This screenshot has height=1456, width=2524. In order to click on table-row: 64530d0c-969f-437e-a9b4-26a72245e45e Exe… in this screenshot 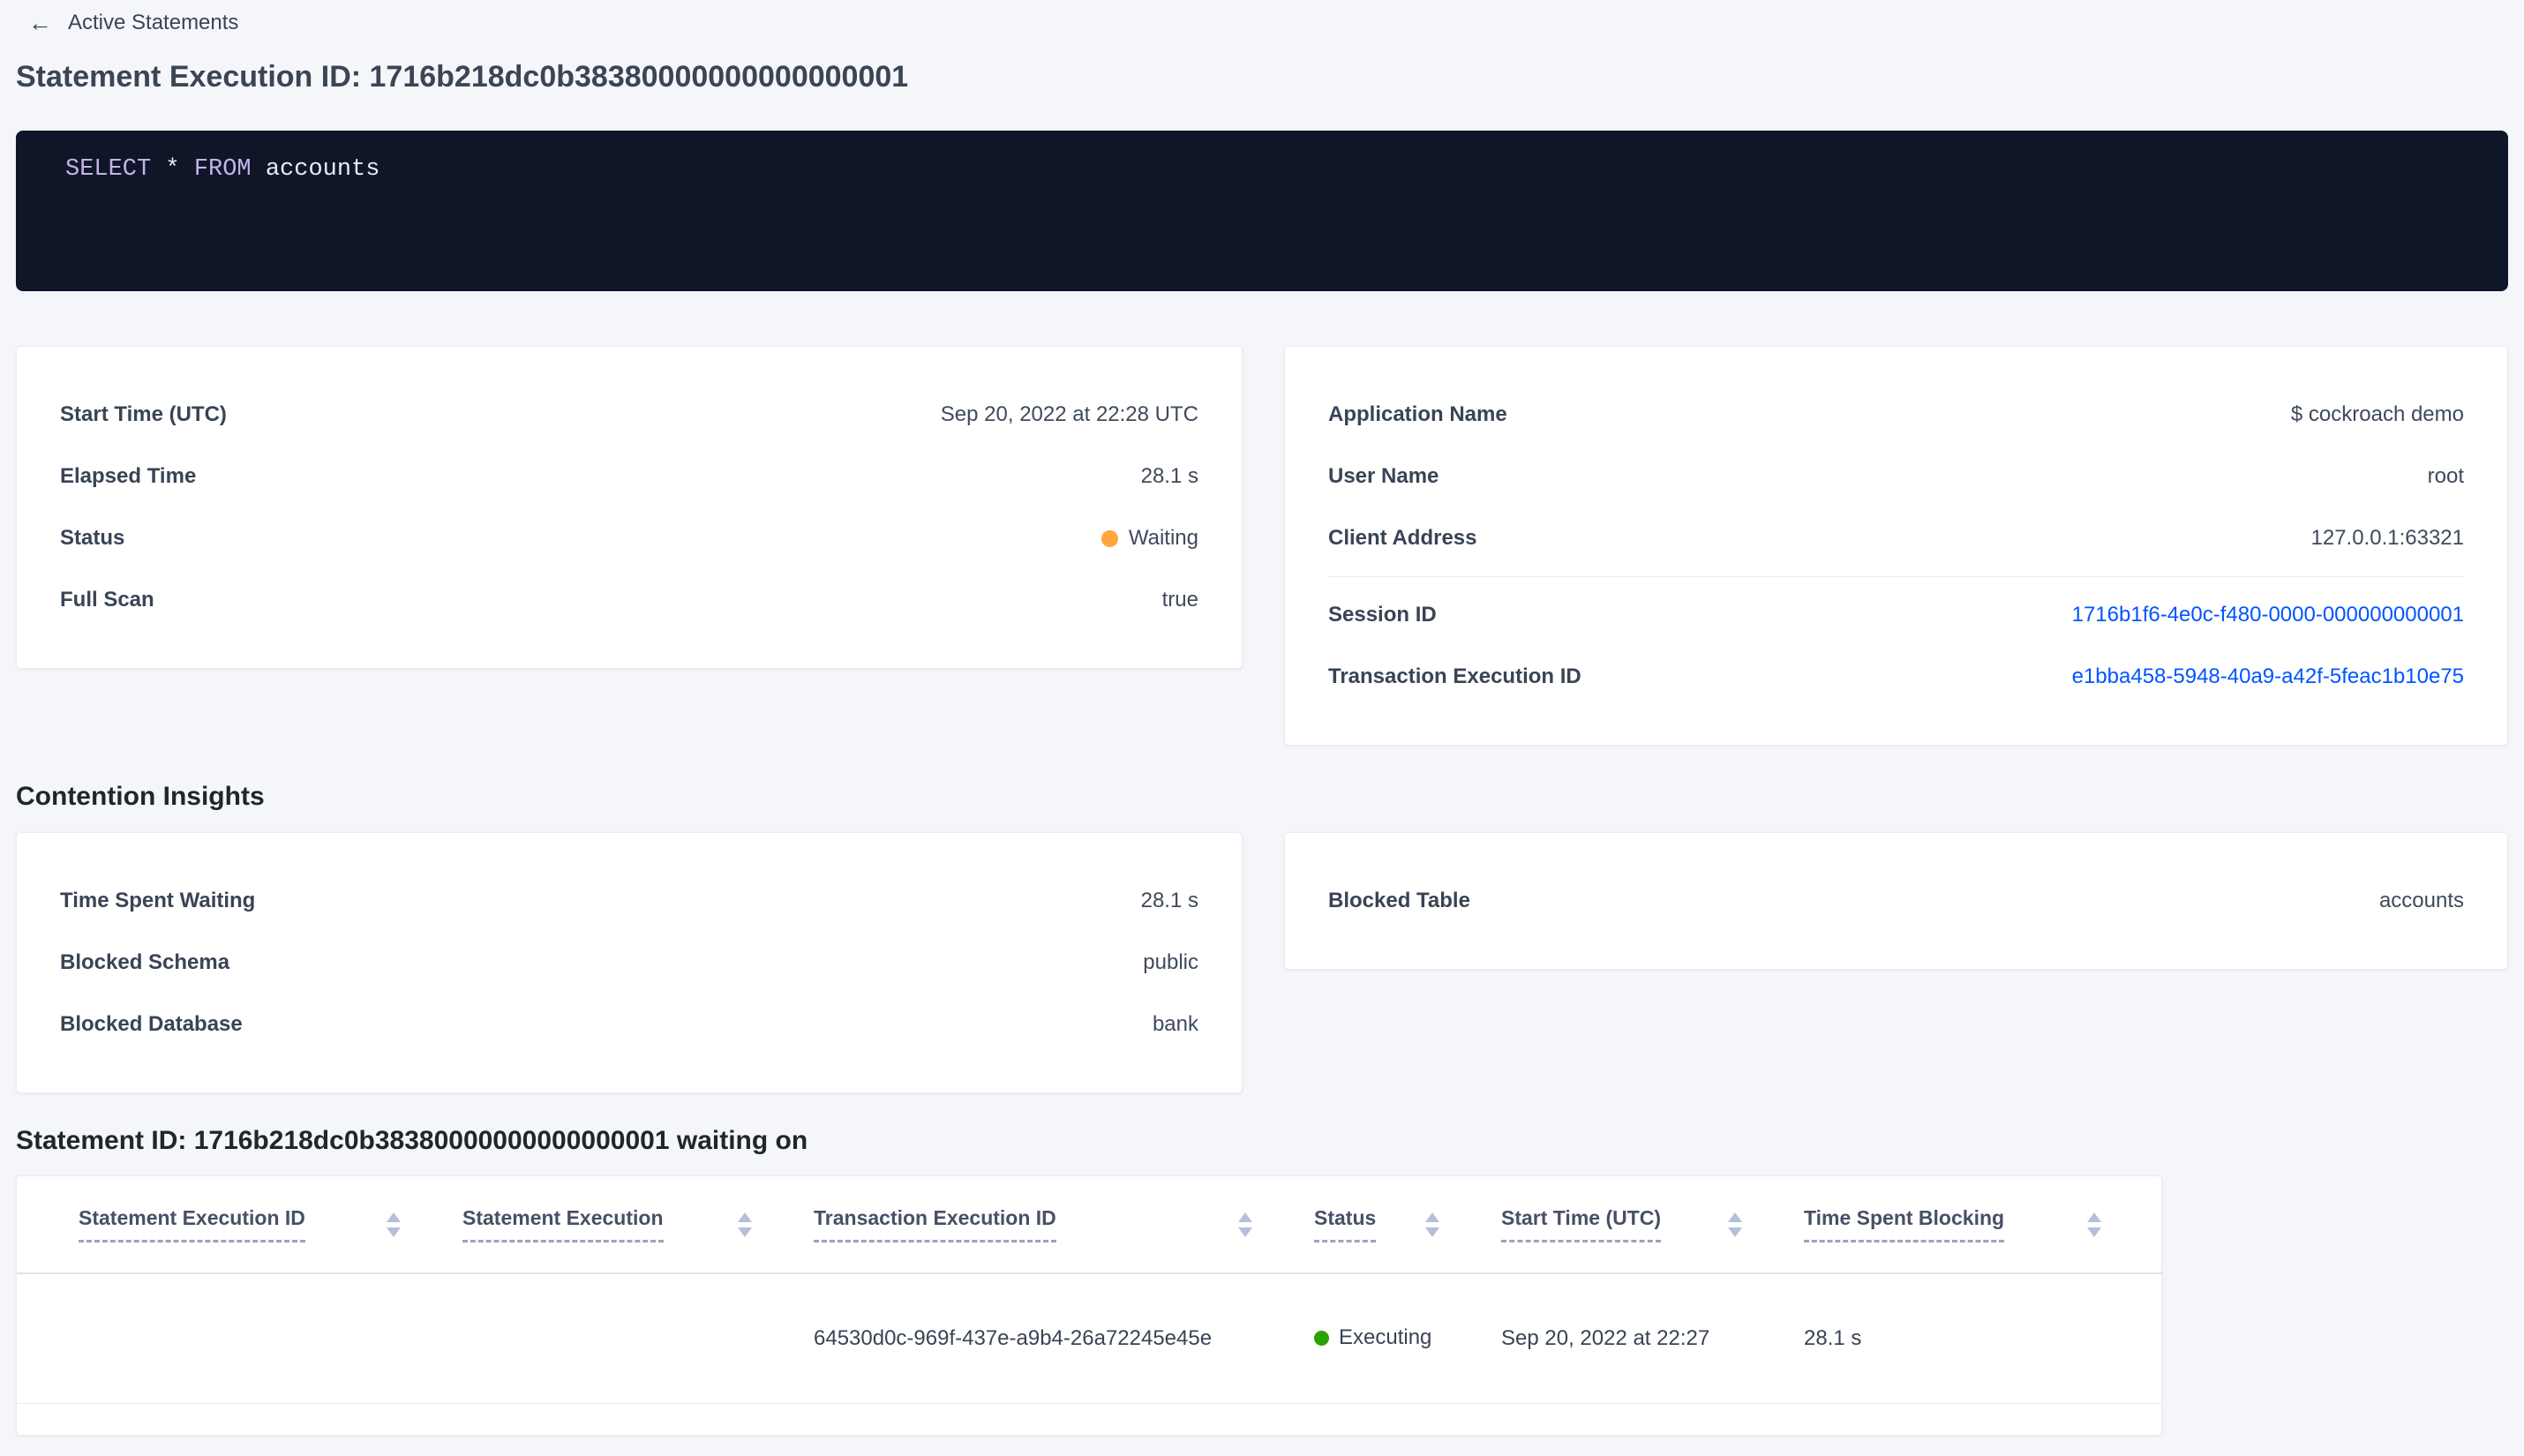, I will do `click(1090, 1338)`.